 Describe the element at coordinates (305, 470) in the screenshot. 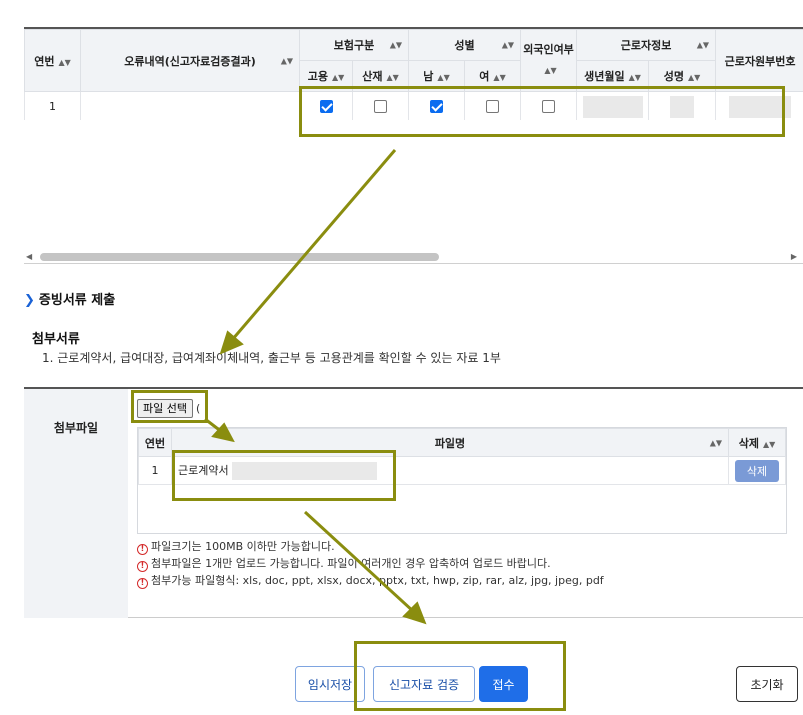

I see `file-name-masked` at that location.